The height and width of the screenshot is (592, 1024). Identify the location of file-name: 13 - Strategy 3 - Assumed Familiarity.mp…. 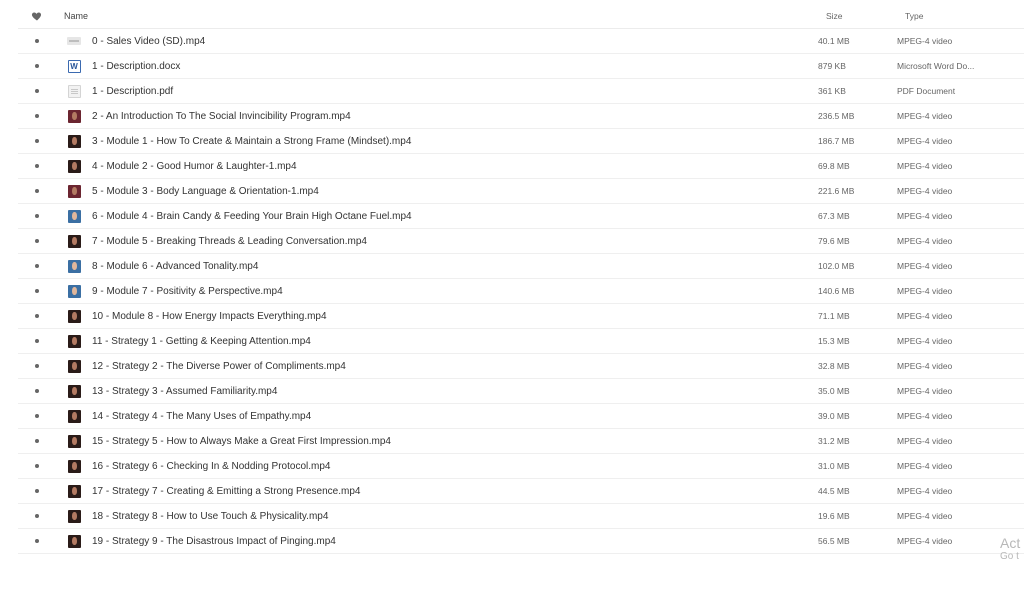
(455, 391).